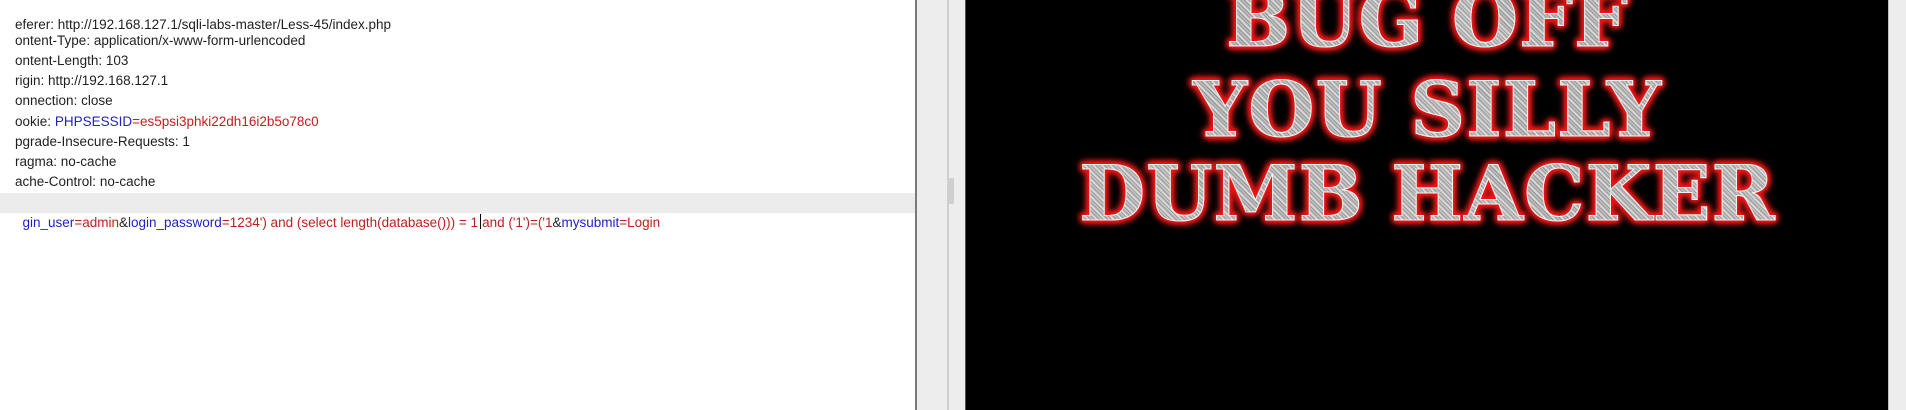  Describe the element at coordinates (481, 221) in the screenshot. I see `text-caret` at that location.